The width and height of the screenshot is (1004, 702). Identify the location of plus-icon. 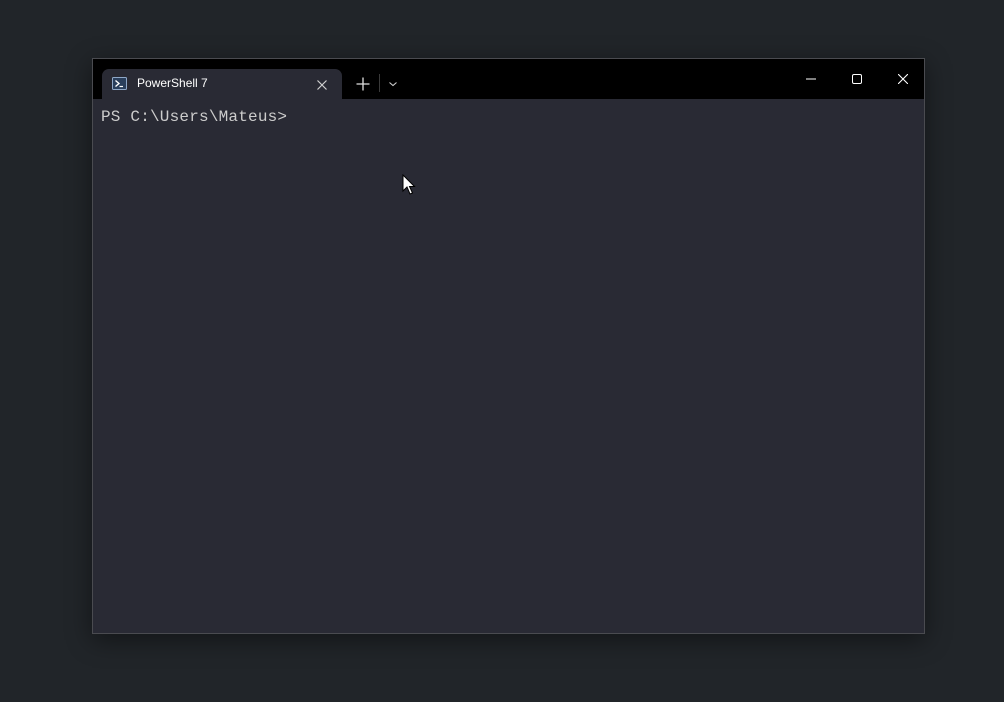
(363, 84).